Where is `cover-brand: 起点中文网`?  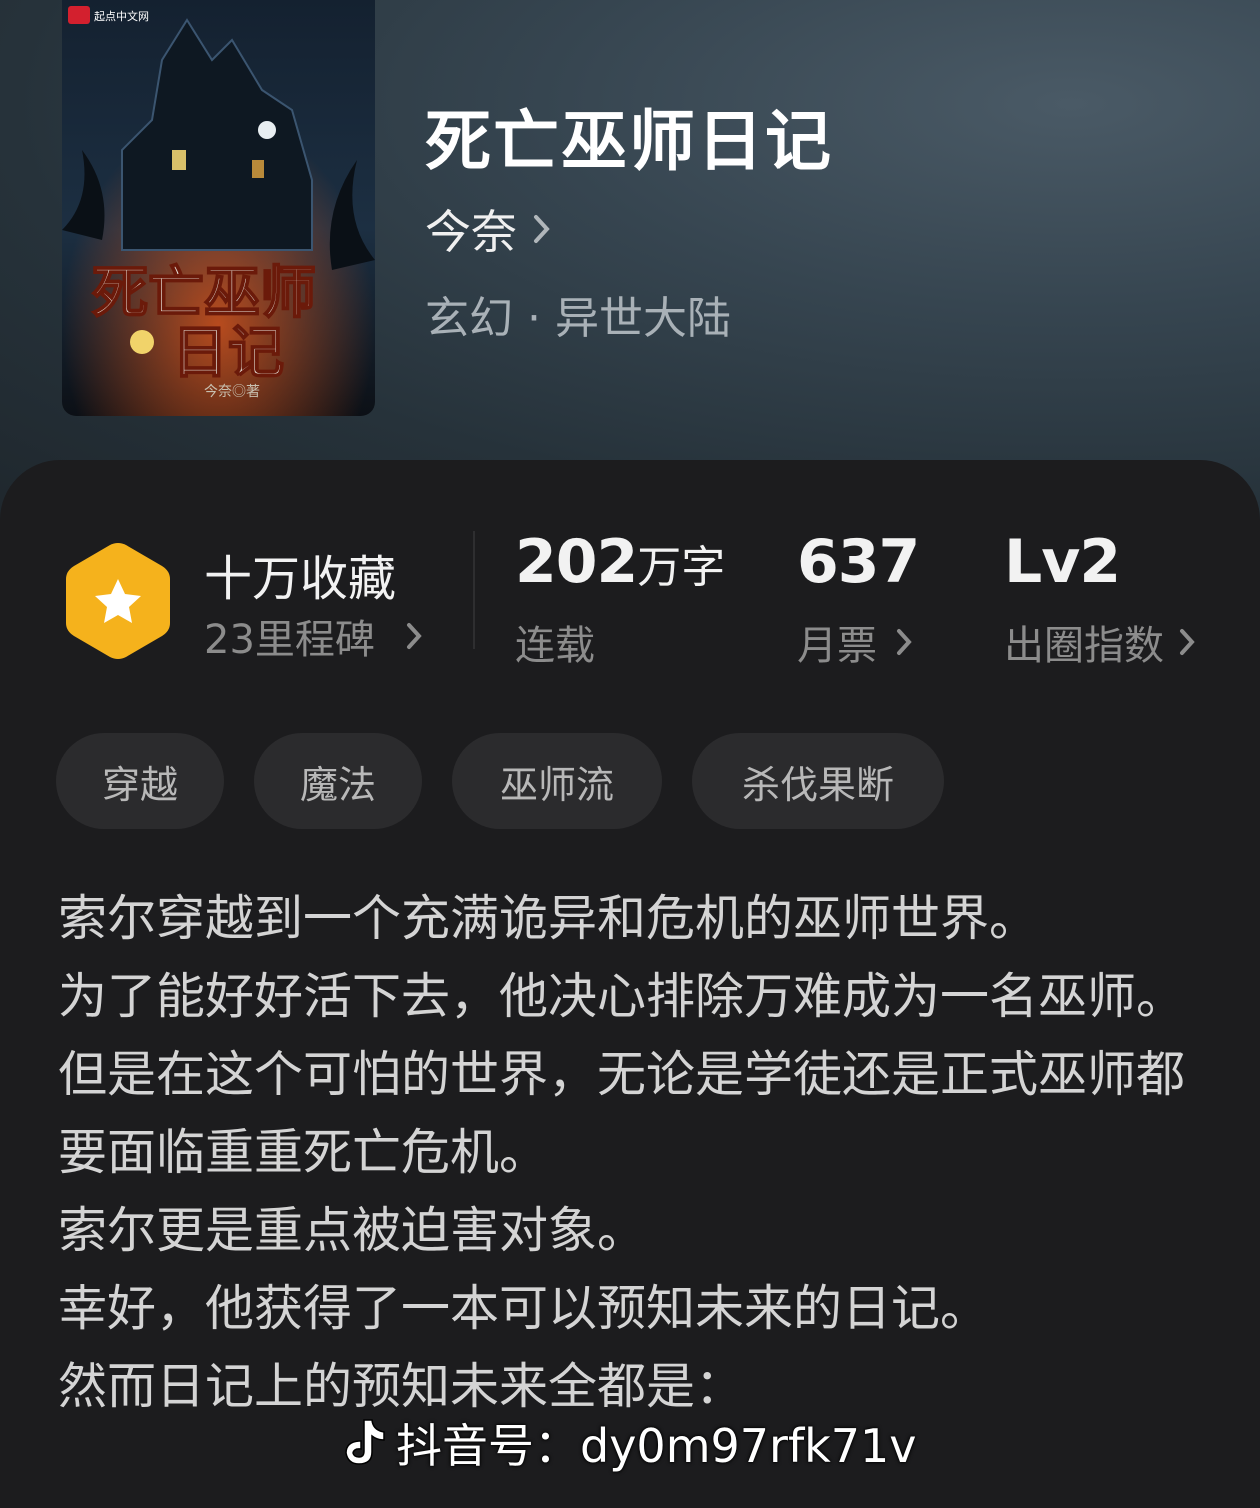 cover-brand: 起点中文网 is located at coordinates (121, 16).